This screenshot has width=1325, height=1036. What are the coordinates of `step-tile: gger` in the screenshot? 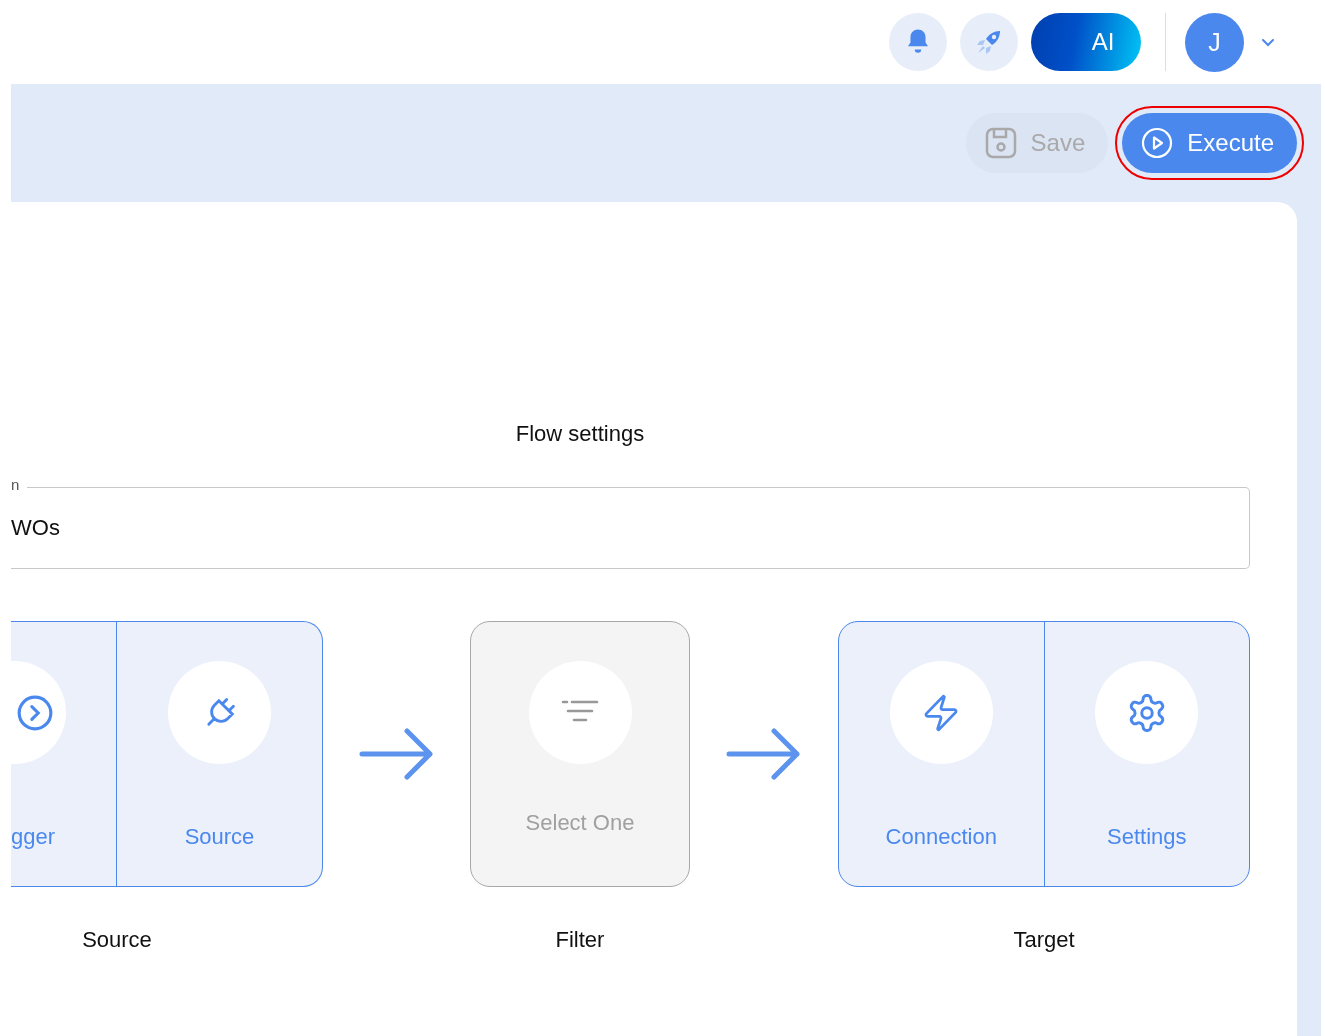 It's located at (63, 754).